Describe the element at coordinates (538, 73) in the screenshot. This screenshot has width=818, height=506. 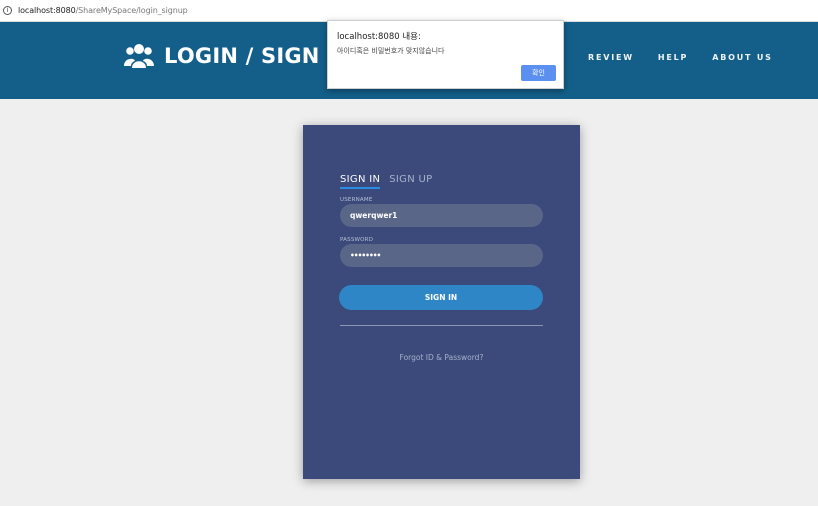
I see `dialog-ok-button: 확인` at that location.